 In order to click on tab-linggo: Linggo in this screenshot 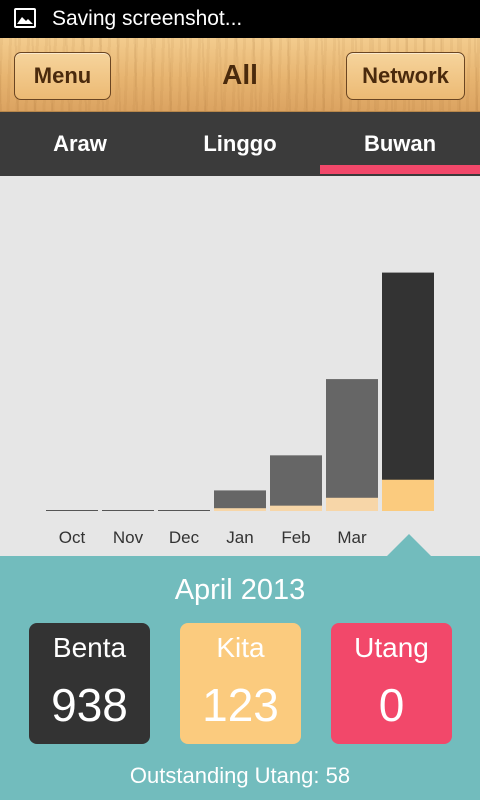, I will do `click(240, 144)`.